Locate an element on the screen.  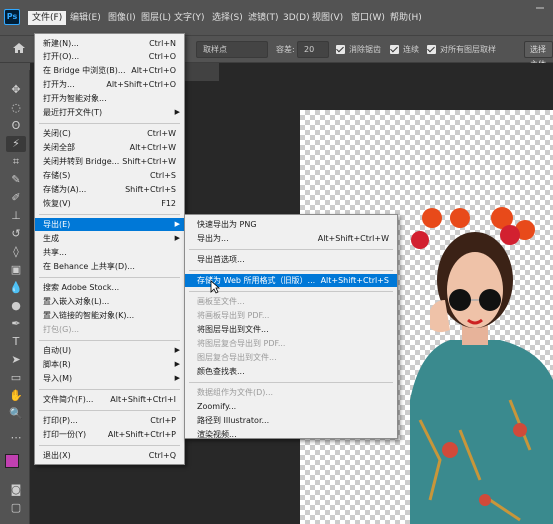
menu-image: 图像(I) is located at coordinates (122, 18).